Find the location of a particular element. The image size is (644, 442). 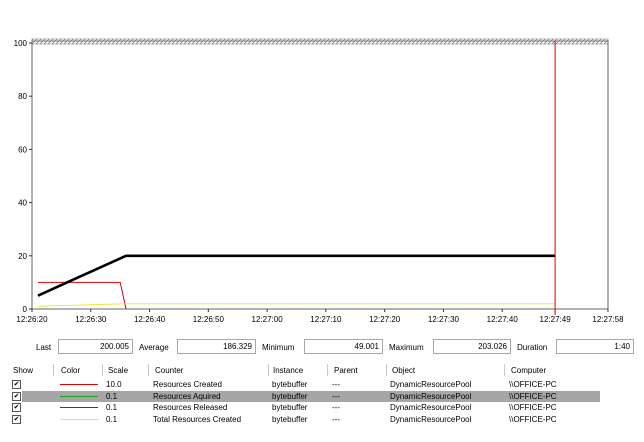

average-value: 186.329 is located at coordinates (216, 346).